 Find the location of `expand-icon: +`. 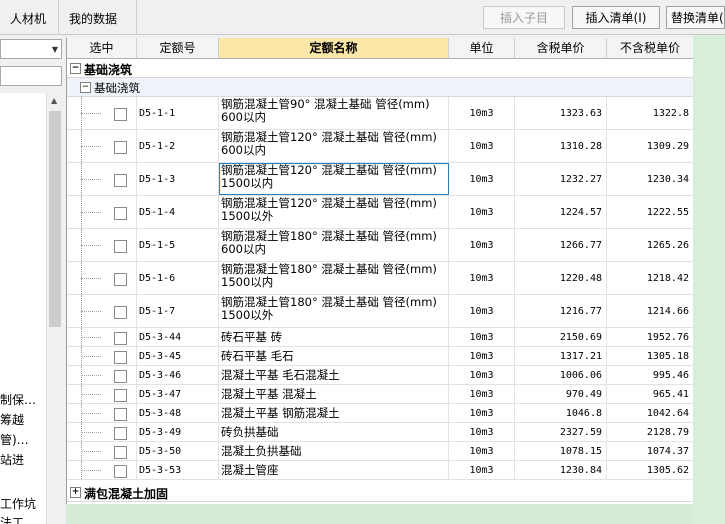

expand-icon: + is located at coordinates (75, 492).